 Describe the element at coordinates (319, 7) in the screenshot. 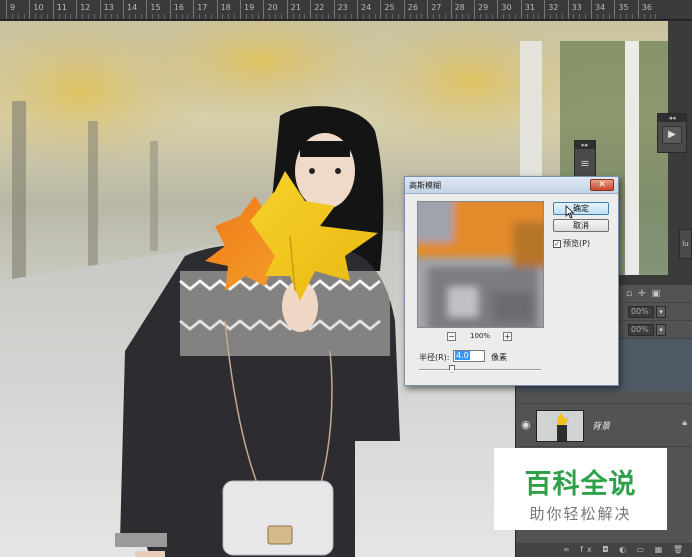

I see `ruler-label: 22` at that location.